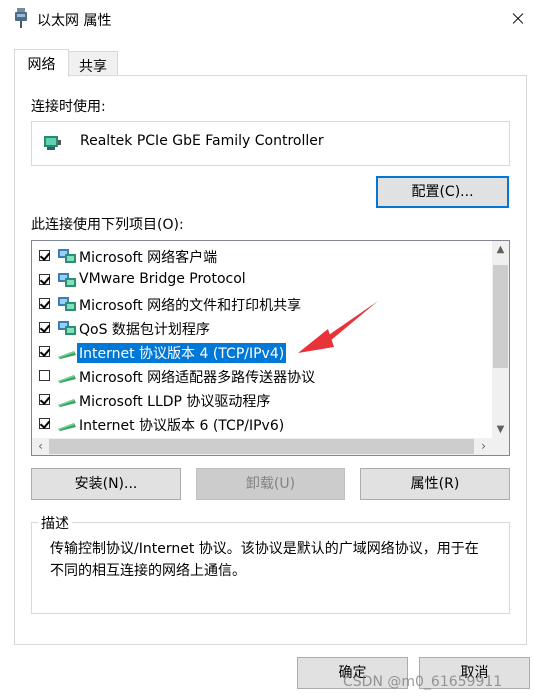 This screenshot has width=535, height=700. I want to click on chevron-right-icon: ›, so click(483, 446).